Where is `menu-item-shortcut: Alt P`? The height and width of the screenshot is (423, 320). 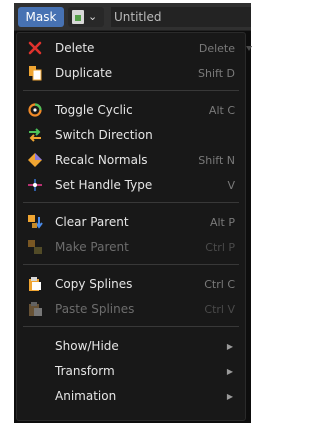
menu-item-shortcut: Alt P is located at coordinates (222, 222).